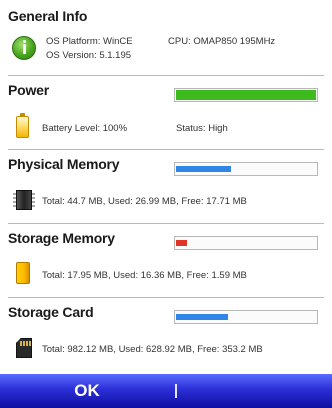 This screenshot has width=332, height=408. I want to click on storage-folder-icon, so click(23, 273).